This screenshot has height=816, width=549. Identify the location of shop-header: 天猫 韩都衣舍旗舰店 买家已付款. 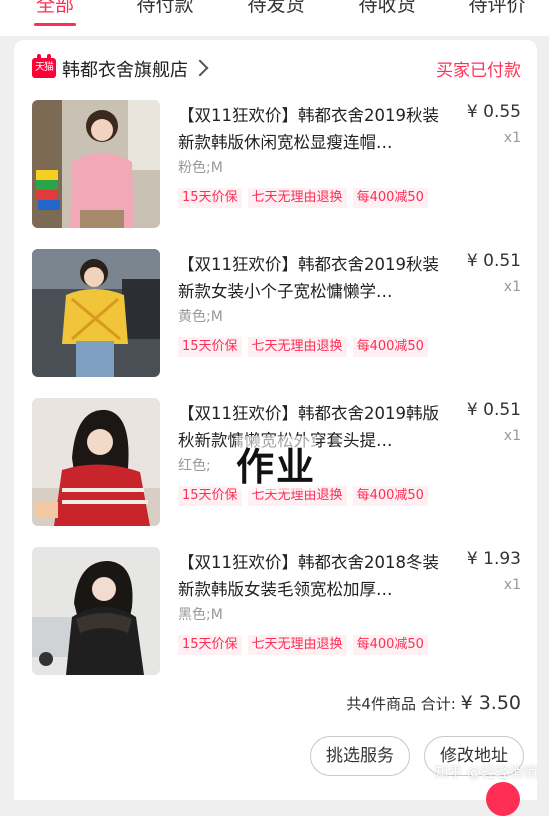
(275, 68).